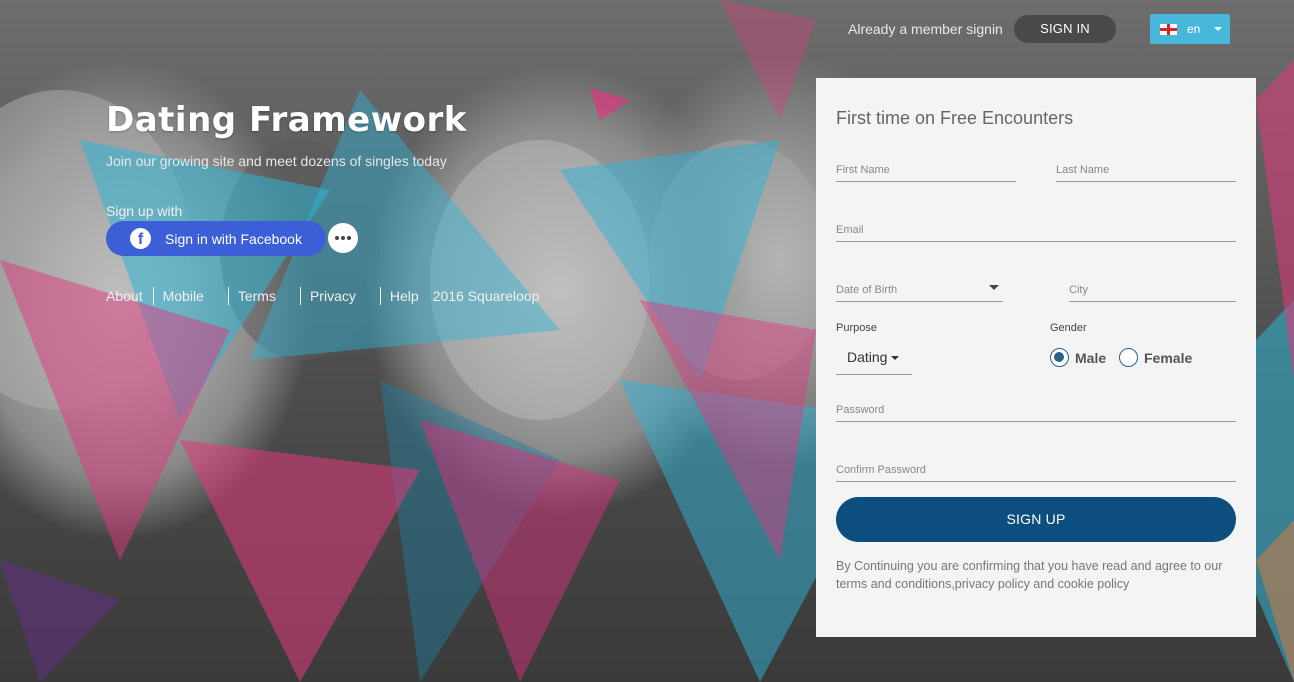 This screenshot has width=1294, height=682. Describe the element at coordinates (129, 296) in the screenshot. I see `footer-link-about: About` at that location.